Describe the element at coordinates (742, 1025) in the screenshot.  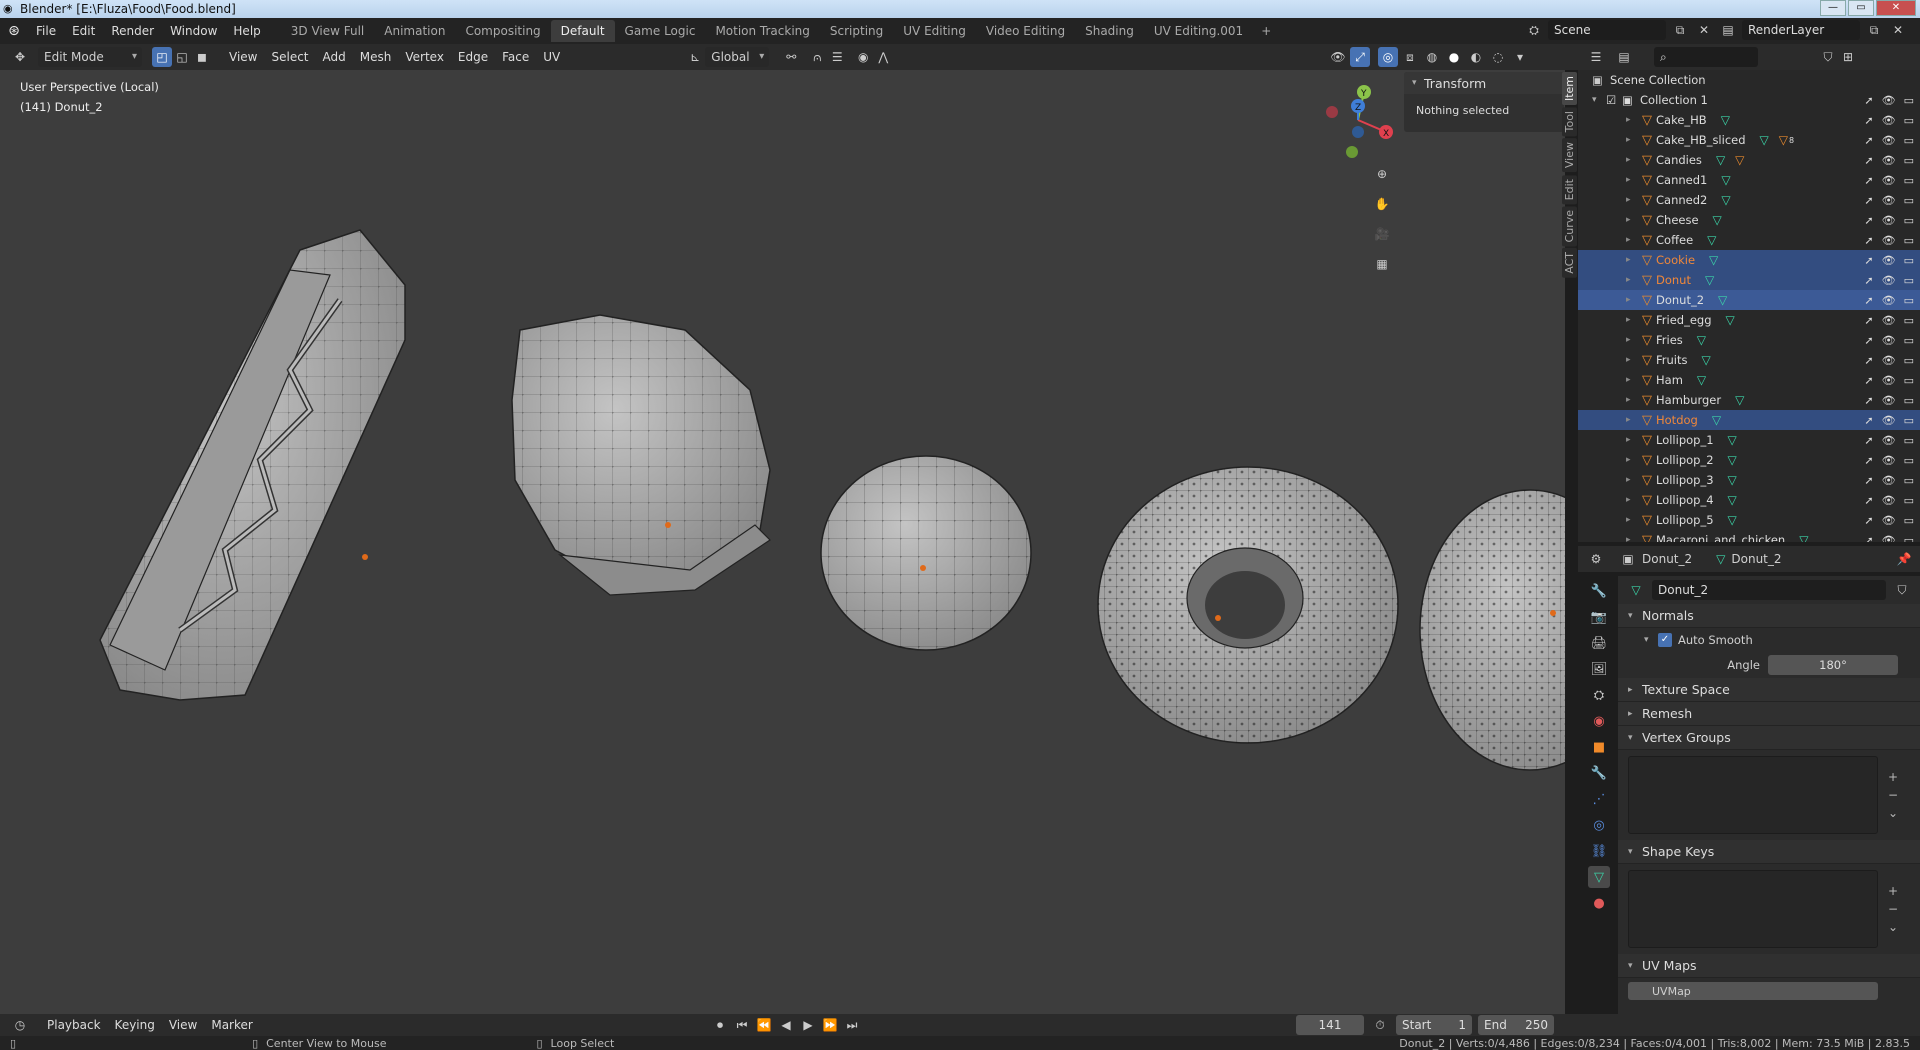
I see `jump-start-icon: ⏮` at that location.